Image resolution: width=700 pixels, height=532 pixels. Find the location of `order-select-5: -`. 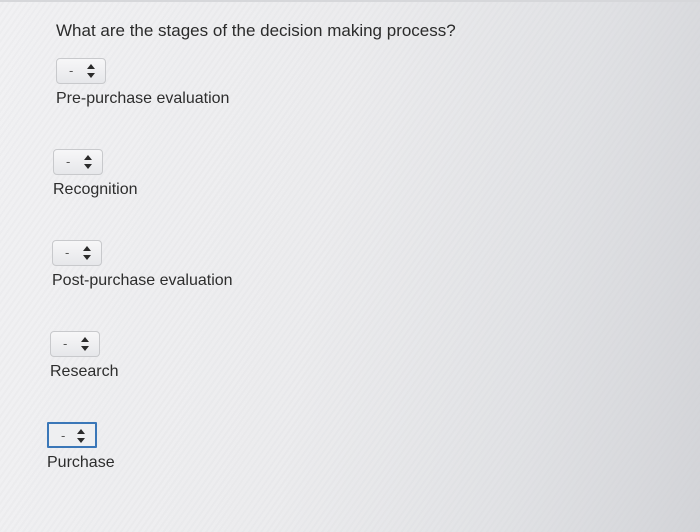

order-select-5: - is located at coordinates (72, 435).